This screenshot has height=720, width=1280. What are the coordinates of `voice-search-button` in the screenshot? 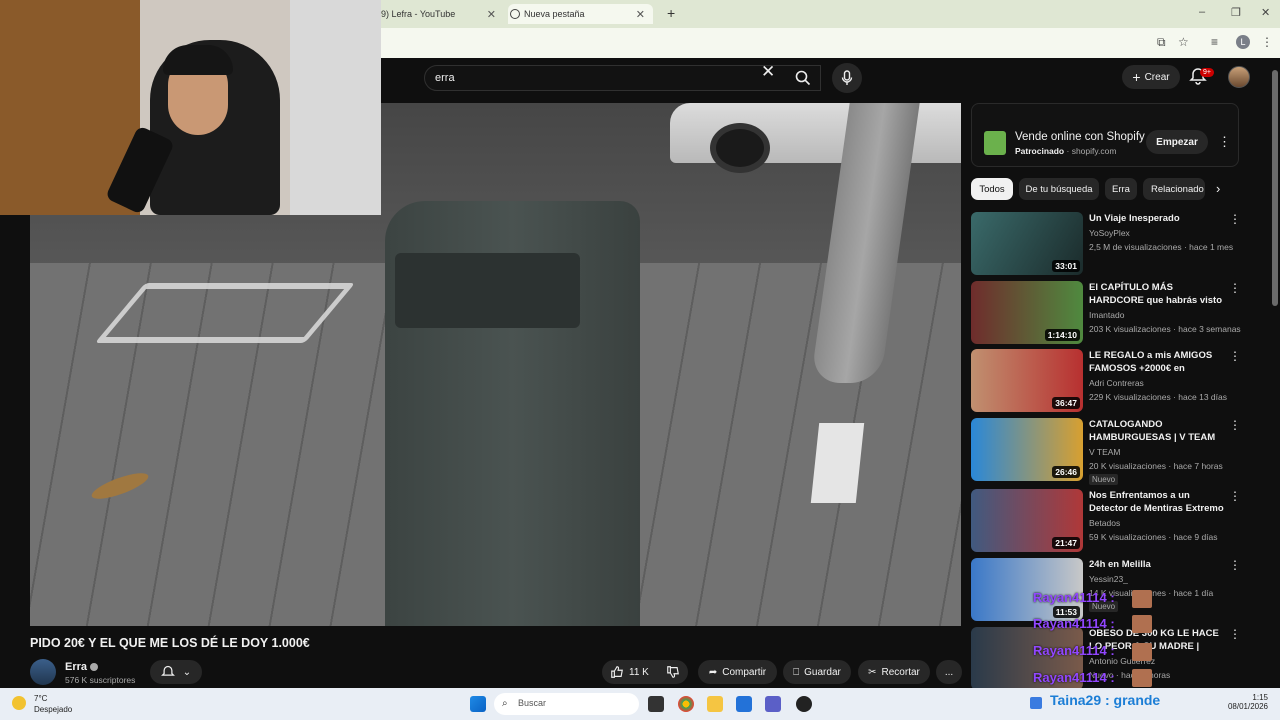 It's located at (847, 78).